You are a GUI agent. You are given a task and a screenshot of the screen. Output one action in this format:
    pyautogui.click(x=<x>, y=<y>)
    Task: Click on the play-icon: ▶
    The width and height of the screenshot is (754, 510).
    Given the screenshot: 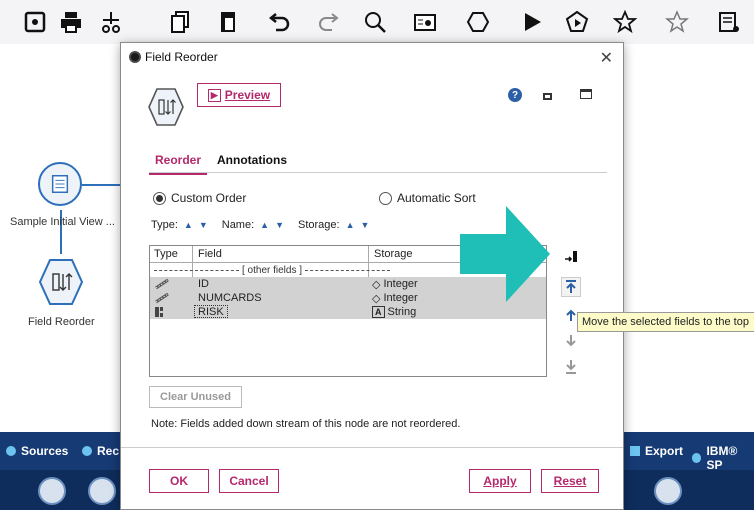 What is the action you would take?
    pyautogui.click(x=214, y=95)
    